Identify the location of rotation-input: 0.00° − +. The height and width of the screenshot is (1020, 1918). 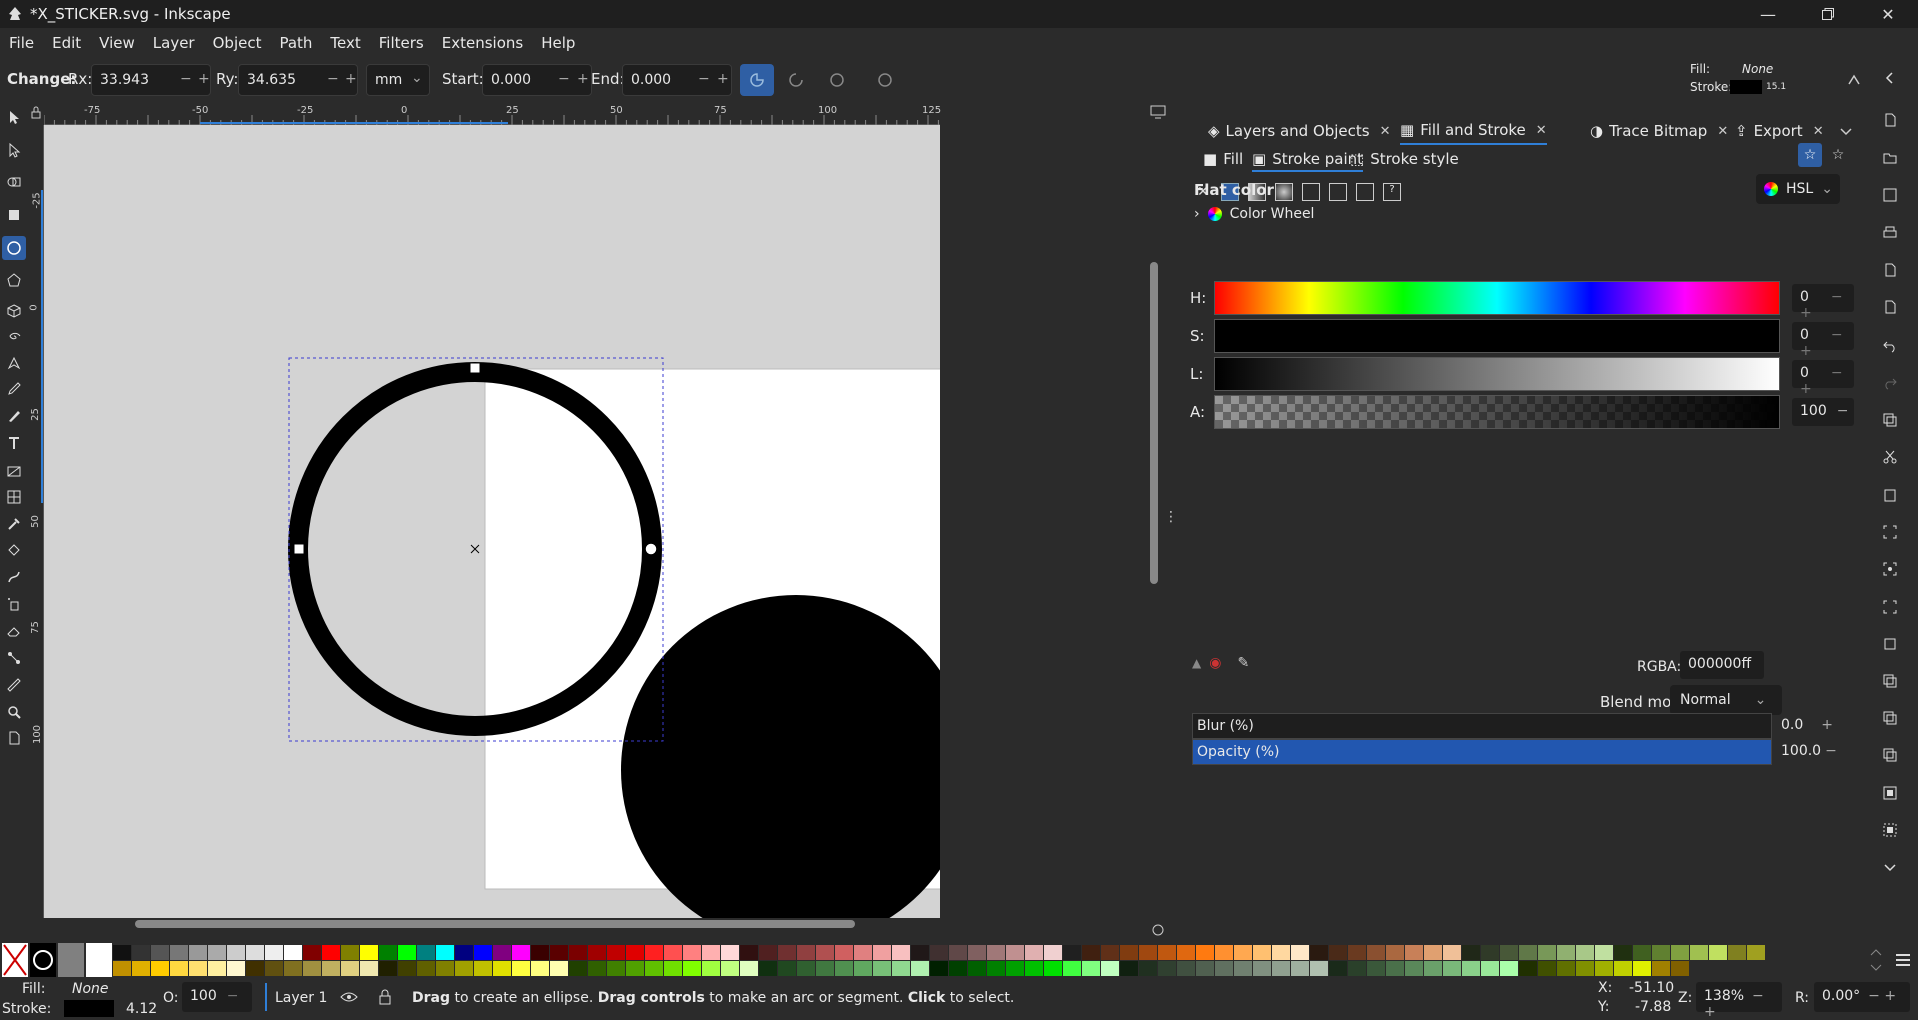
(1862, 997).